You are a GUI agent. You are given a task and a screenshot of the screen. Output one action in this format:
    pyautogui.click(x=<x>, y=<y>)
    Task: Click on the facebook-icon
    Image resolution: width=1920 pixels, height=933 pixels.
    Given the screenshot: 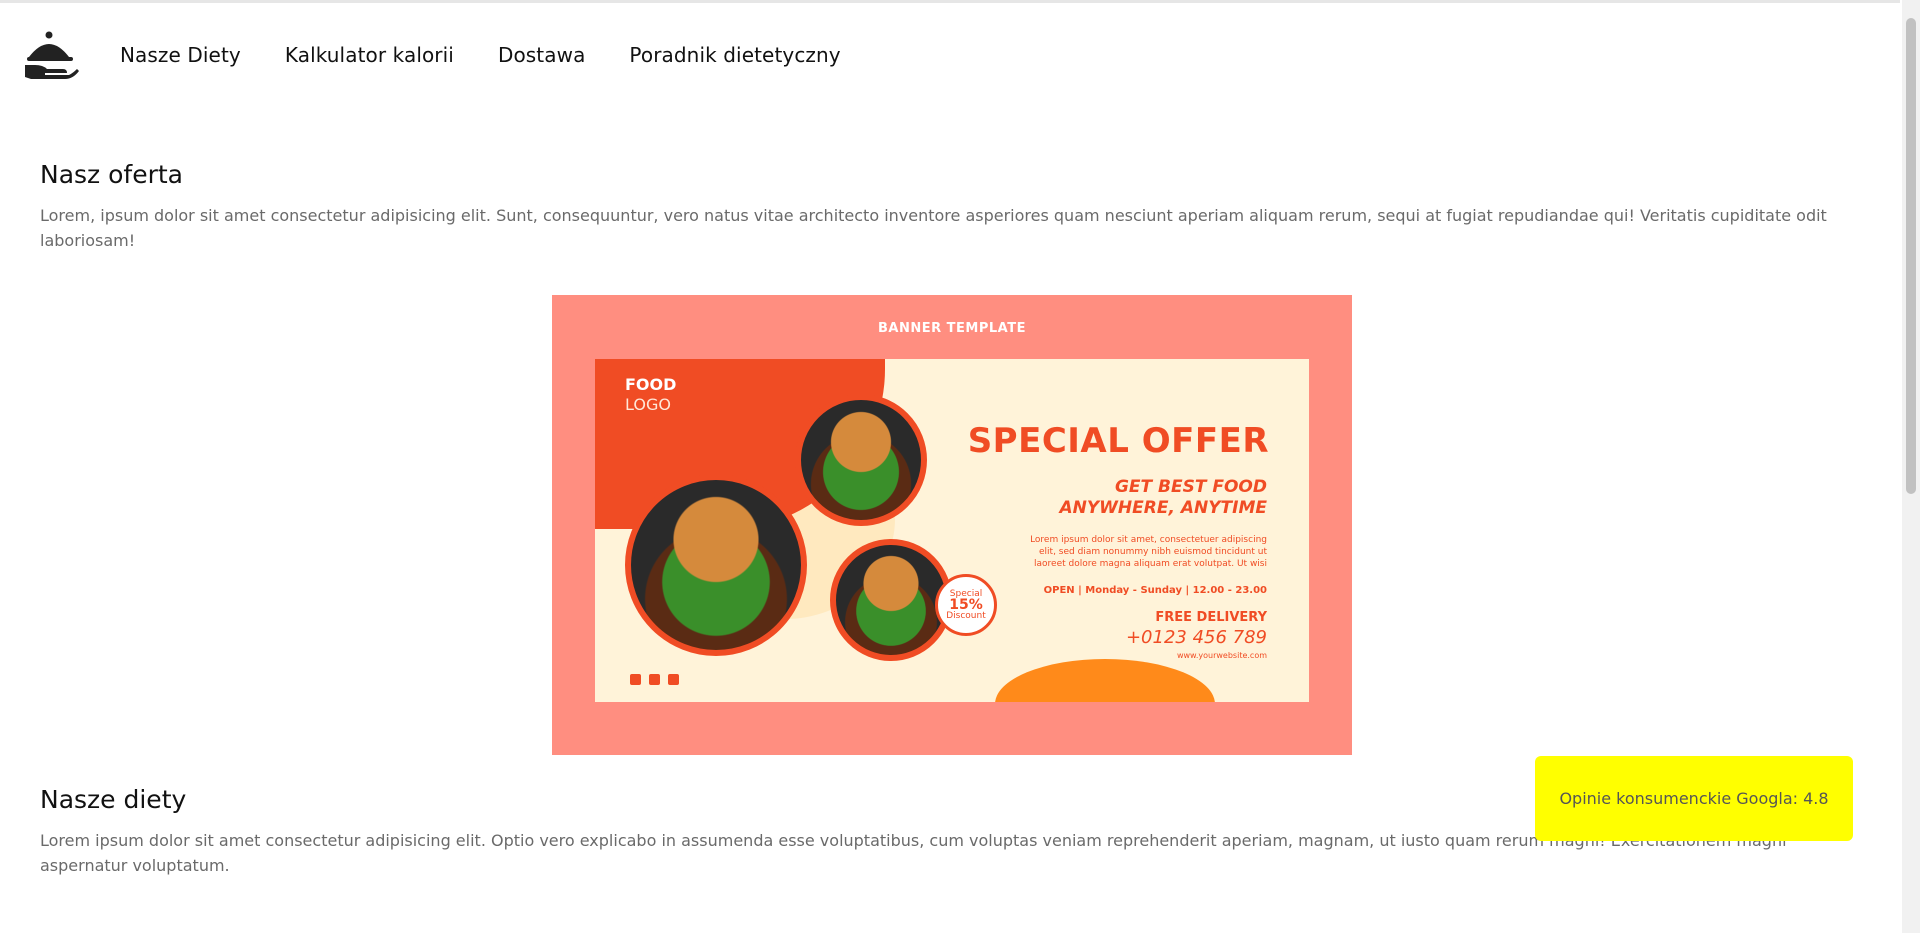 What is the action you would take?
    pyautogui.click(x=654, y=679)
    